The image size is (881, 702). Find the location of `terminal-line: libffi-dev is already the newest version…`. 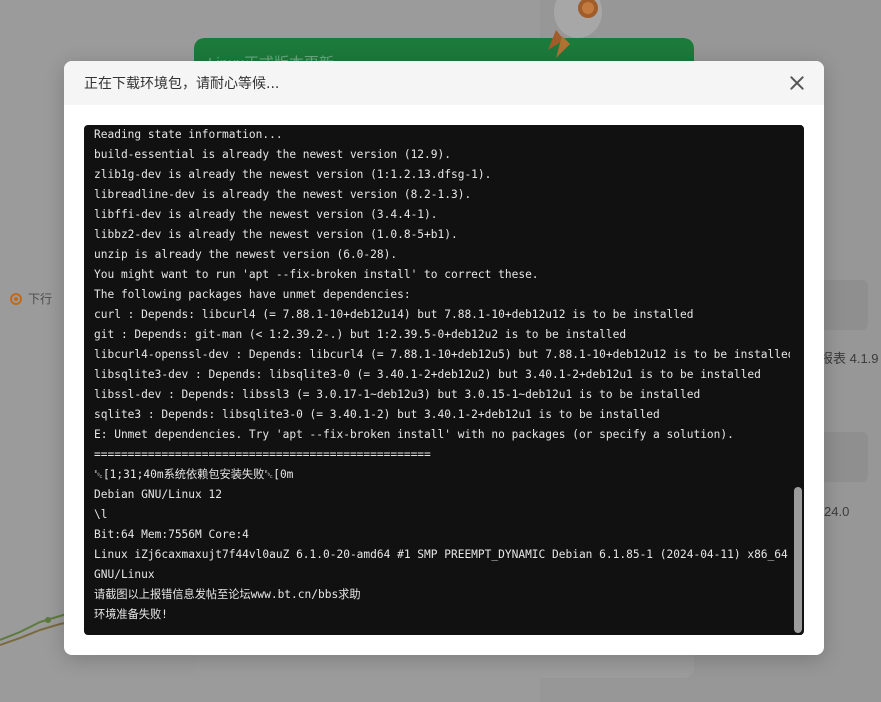

terminal-line: libffi-dev is already the newest version… is located at coordinates (266, 214).